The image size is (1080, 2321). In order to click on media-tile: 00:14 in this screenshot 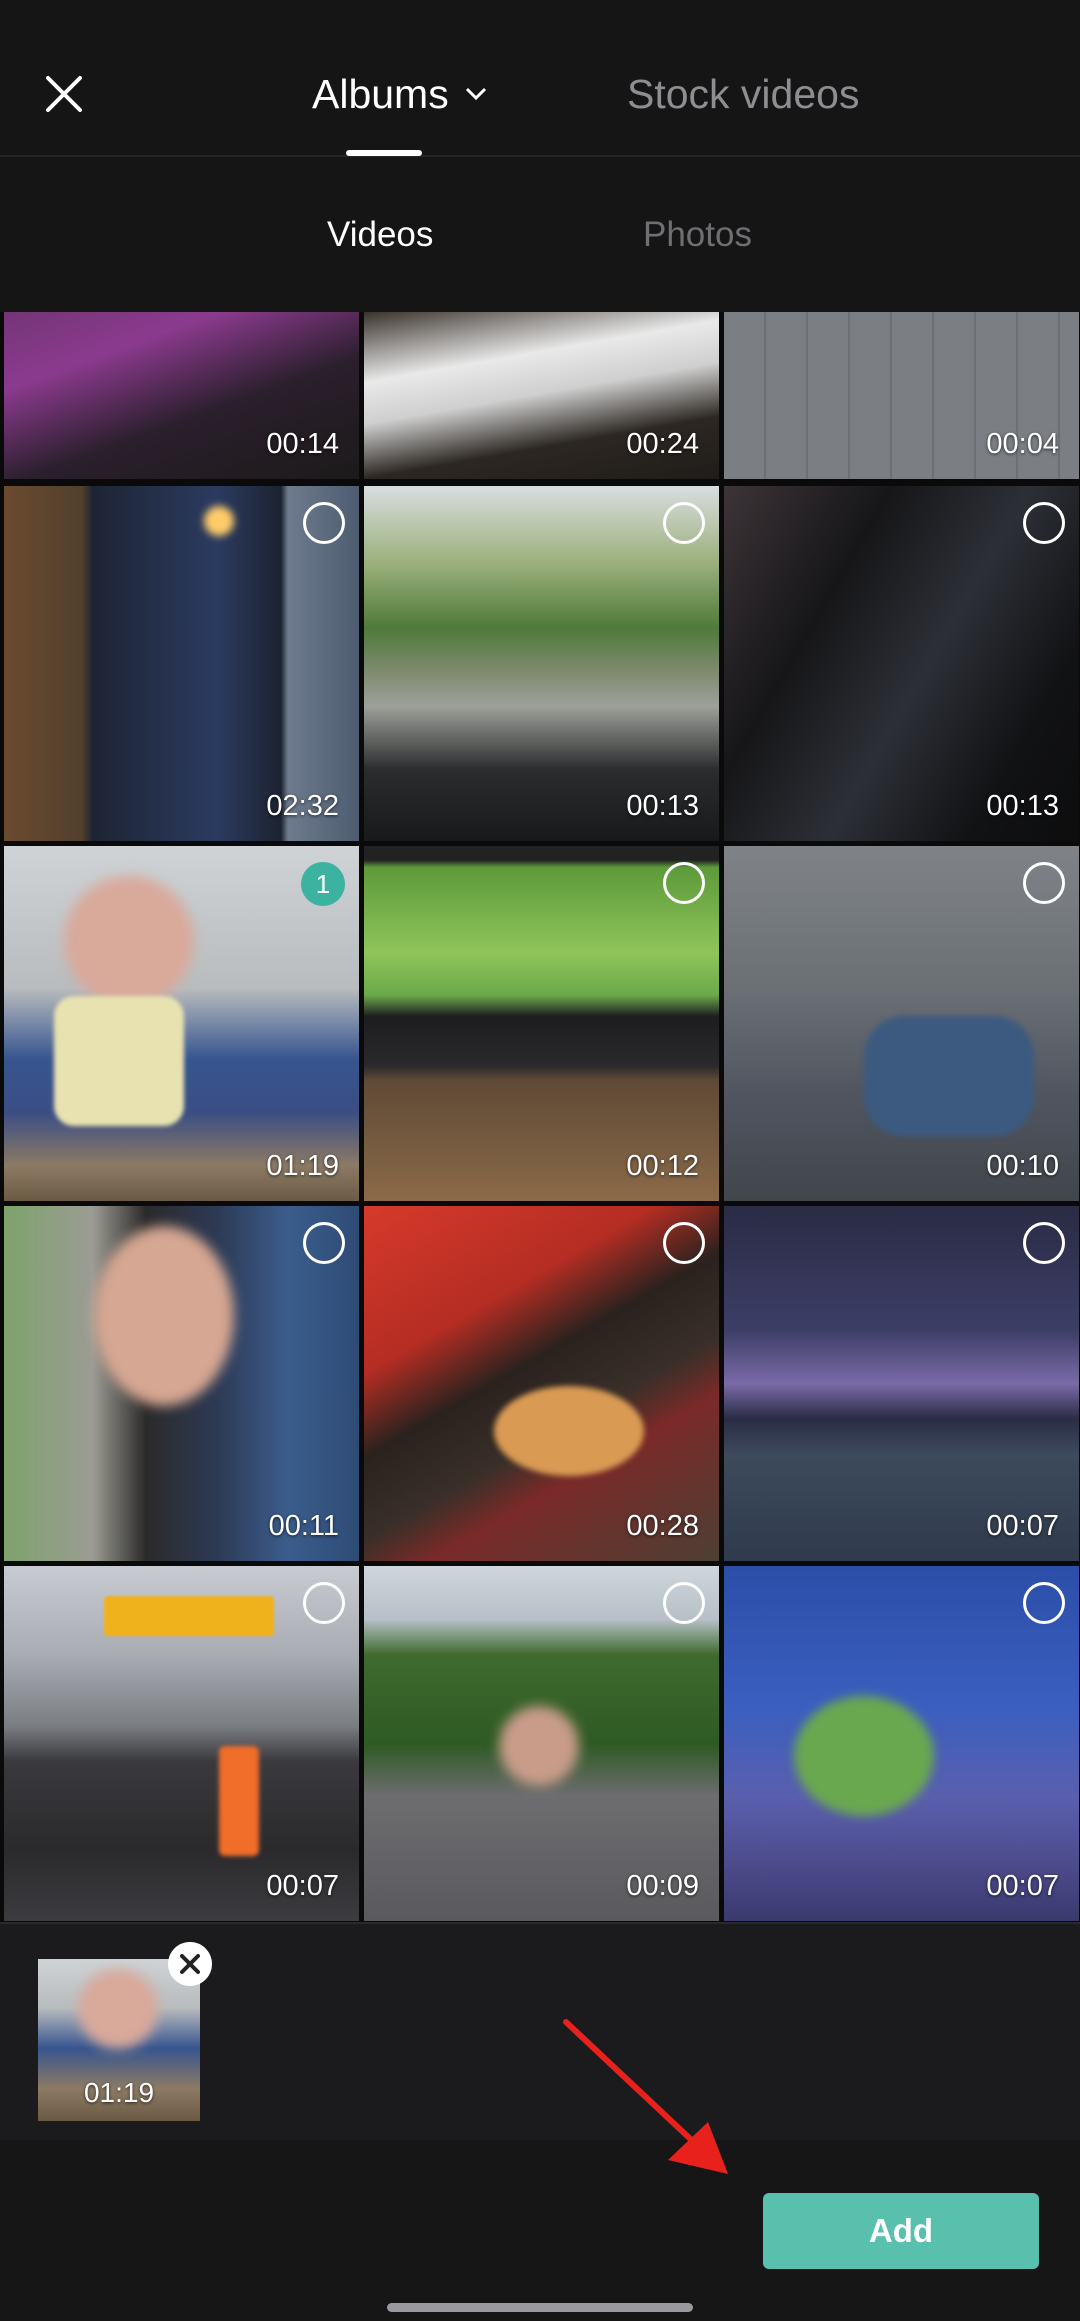, I will do `click(181, 395)`.